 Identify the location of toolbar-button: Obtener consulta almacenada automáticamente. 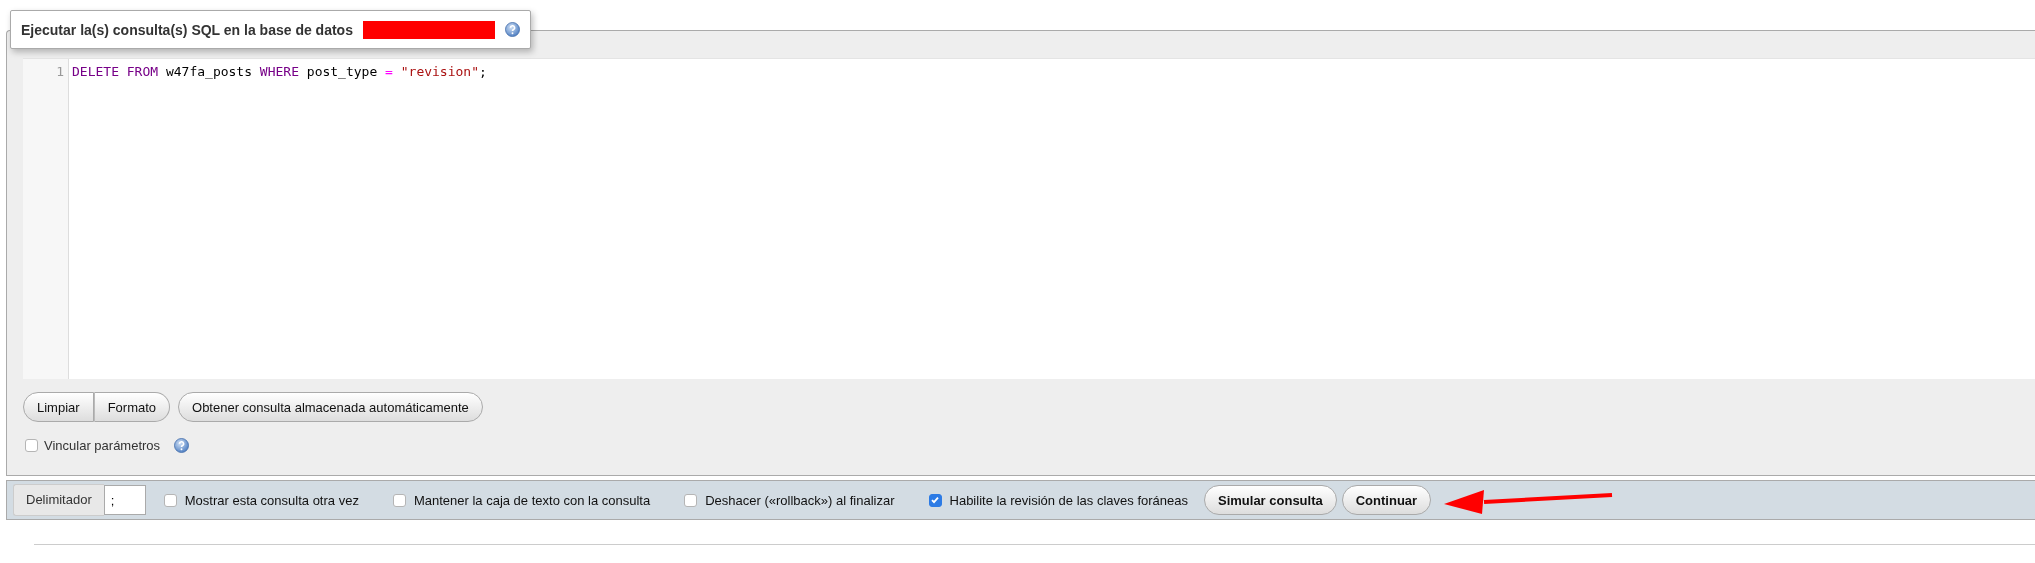
(330, 407).